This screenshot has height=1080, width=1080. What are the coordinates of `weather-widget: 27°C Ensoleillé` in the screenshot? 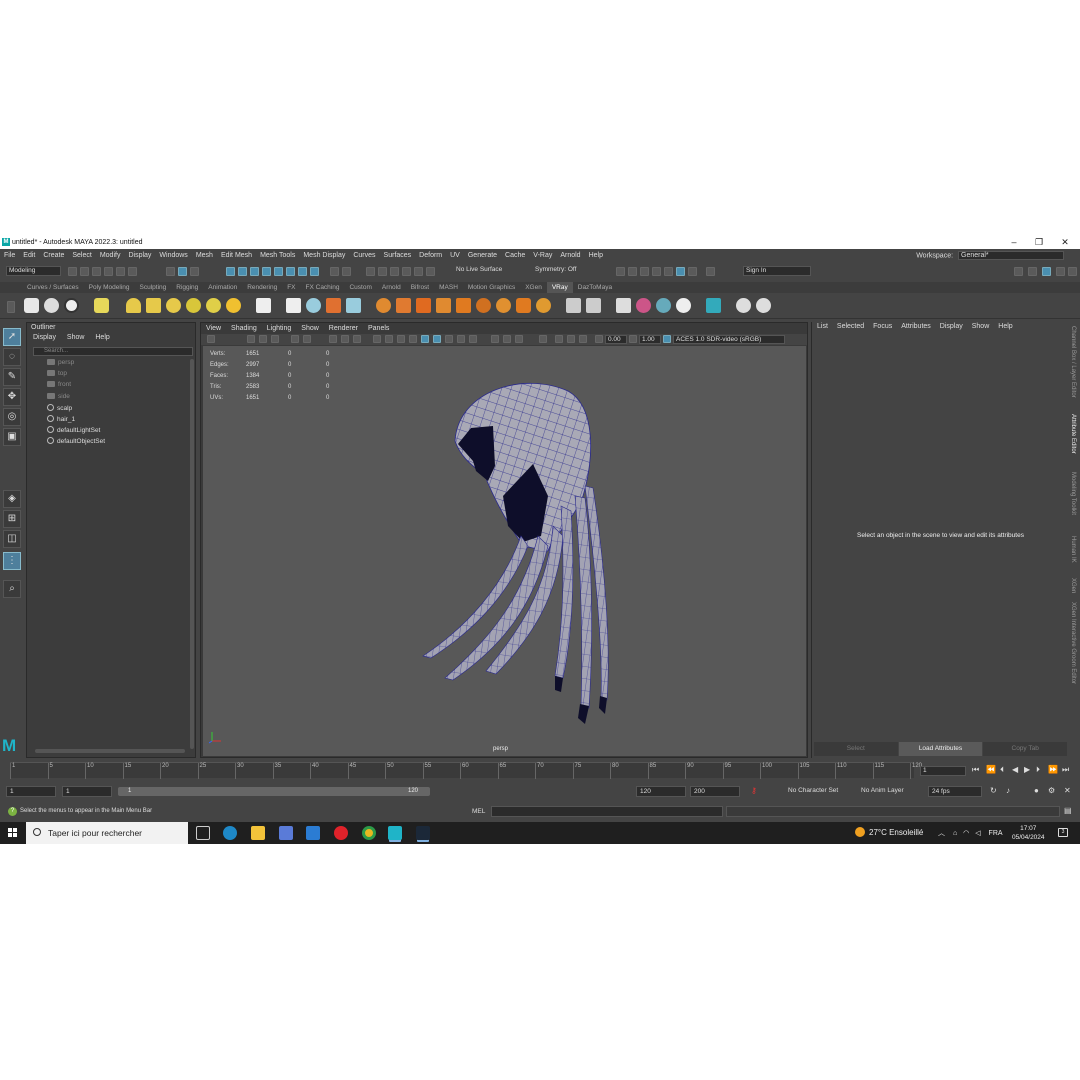 It's located at (889, 832).